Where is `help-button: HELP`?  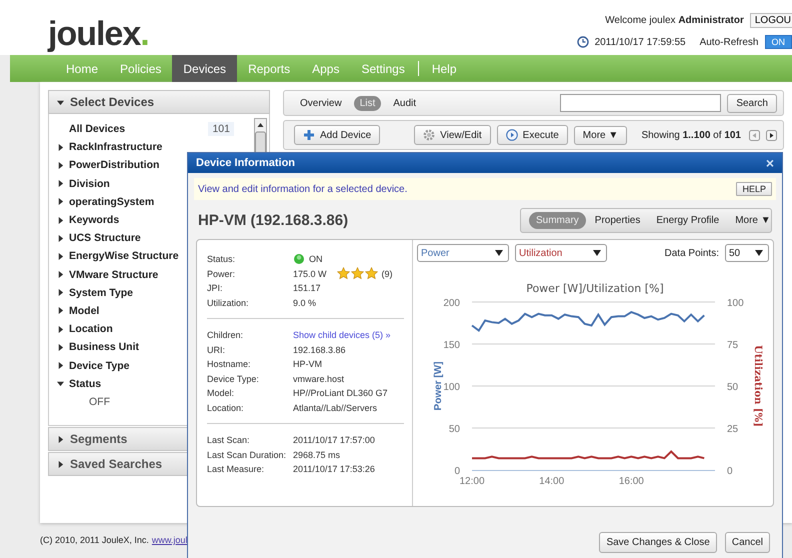 help-button: HELP is located at coordinates (754, 189).